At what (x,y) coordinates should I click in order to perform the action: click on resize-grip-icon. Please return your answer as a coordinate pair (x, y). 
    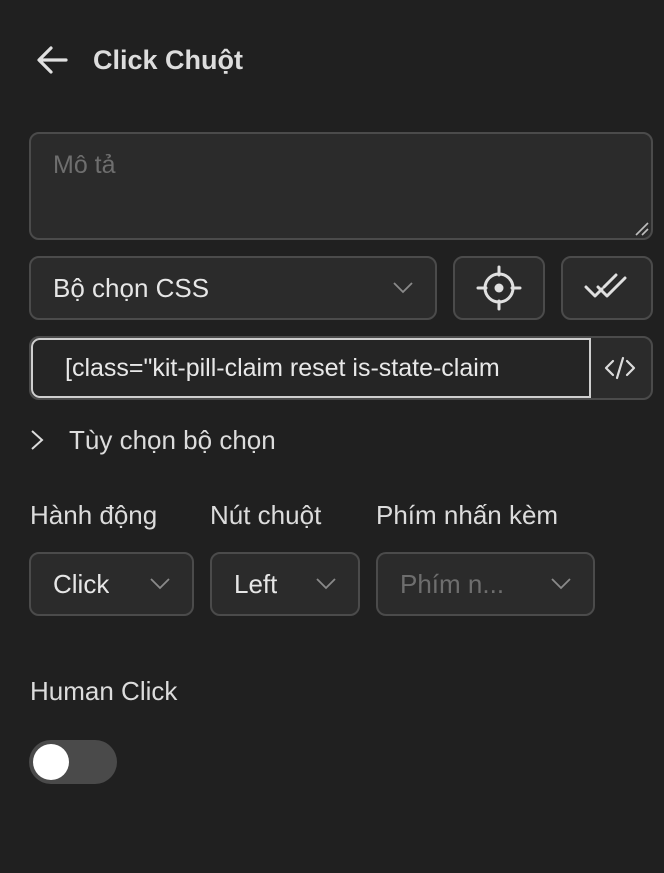
    Looking at the image, I should click on (641, 228).